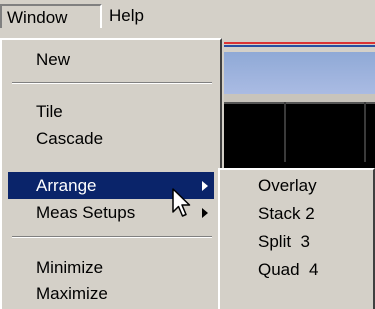 Image resolution: width=375 pixels, height=309 pixels. Describe the element at coordinates (70, 138) in the screenshot. I see `menu-item-label: Cascade` at that location.